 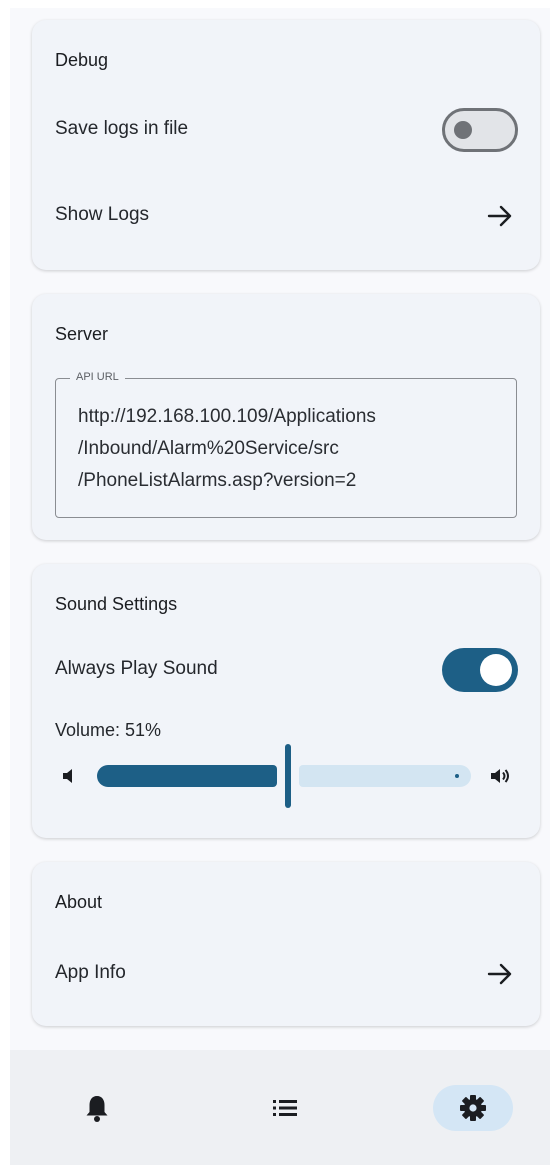 What do you see at coordinates (79, 902) in the screenshot?
I see `about-title: About` at bounding box center [79, 902].